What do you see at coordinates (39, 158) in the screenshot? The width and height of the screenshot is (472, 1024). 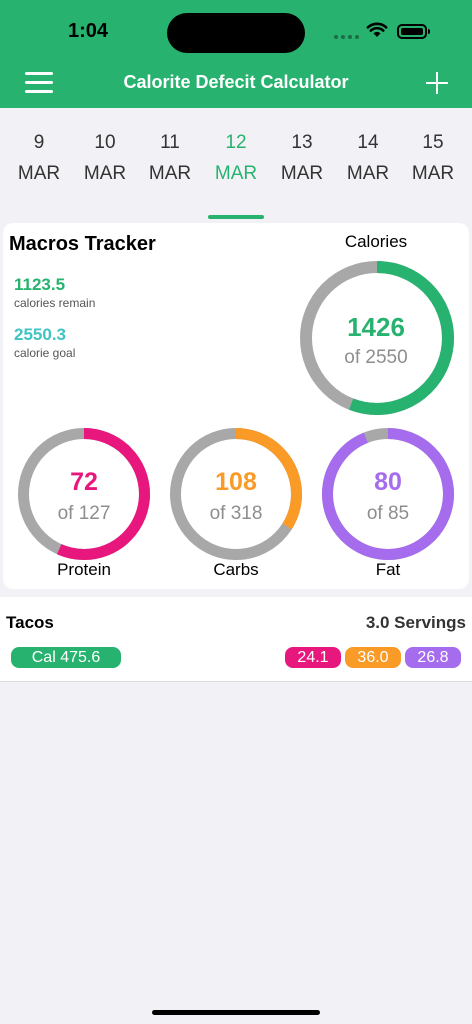 I see `date-item: 9 MAR` at bounding box center [39, 158].